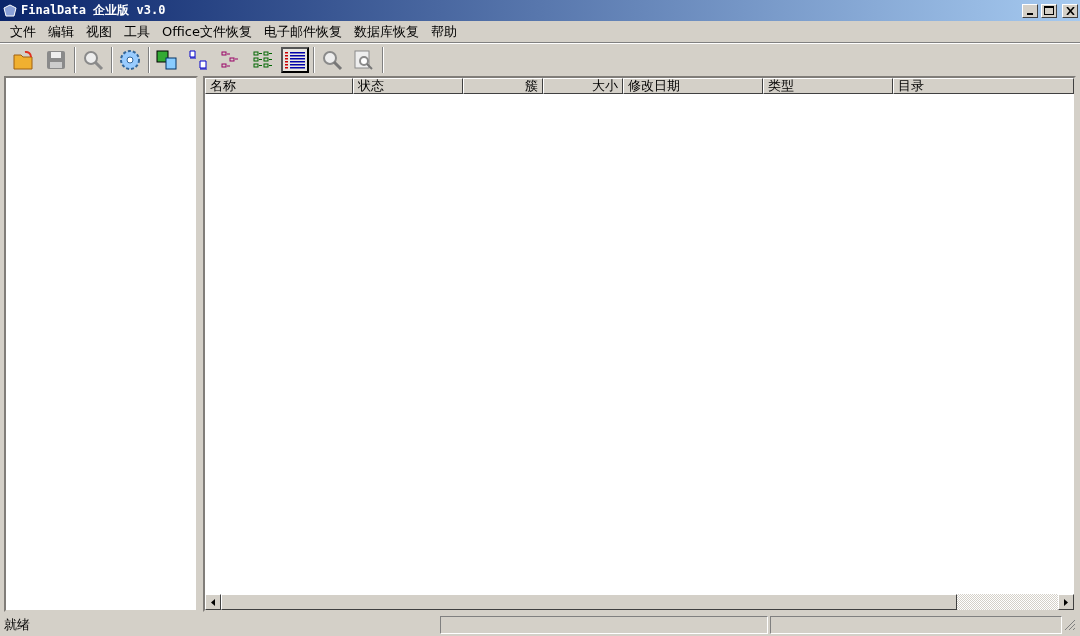 The image size is (1080, 636). Describe the element at coordinates (443, 31) in the screenshot. I see `menu-item: 帮助` at that location.